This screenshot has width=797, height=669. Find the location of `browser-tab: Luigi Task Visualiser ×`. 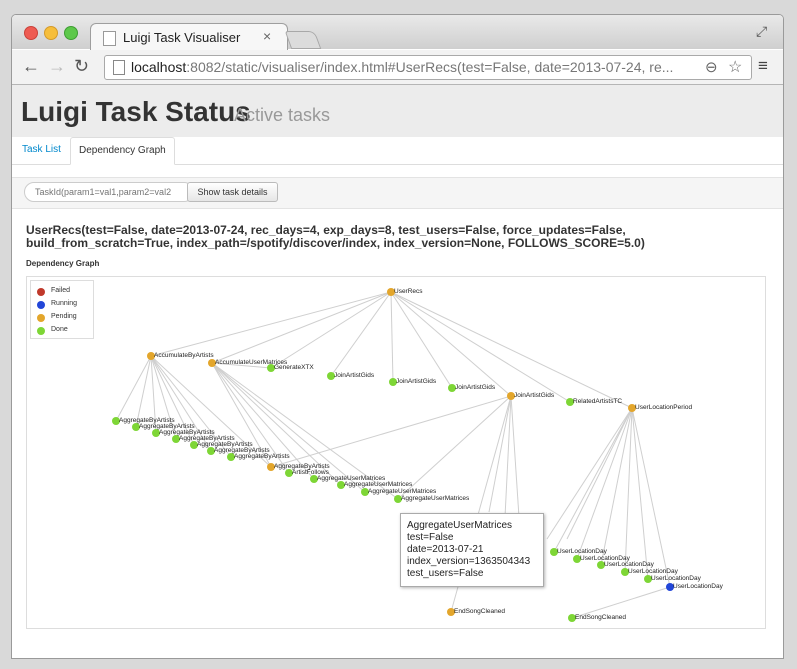

browser-tab: Luigi Task Visualiser × is located at coordinates (189, 37).